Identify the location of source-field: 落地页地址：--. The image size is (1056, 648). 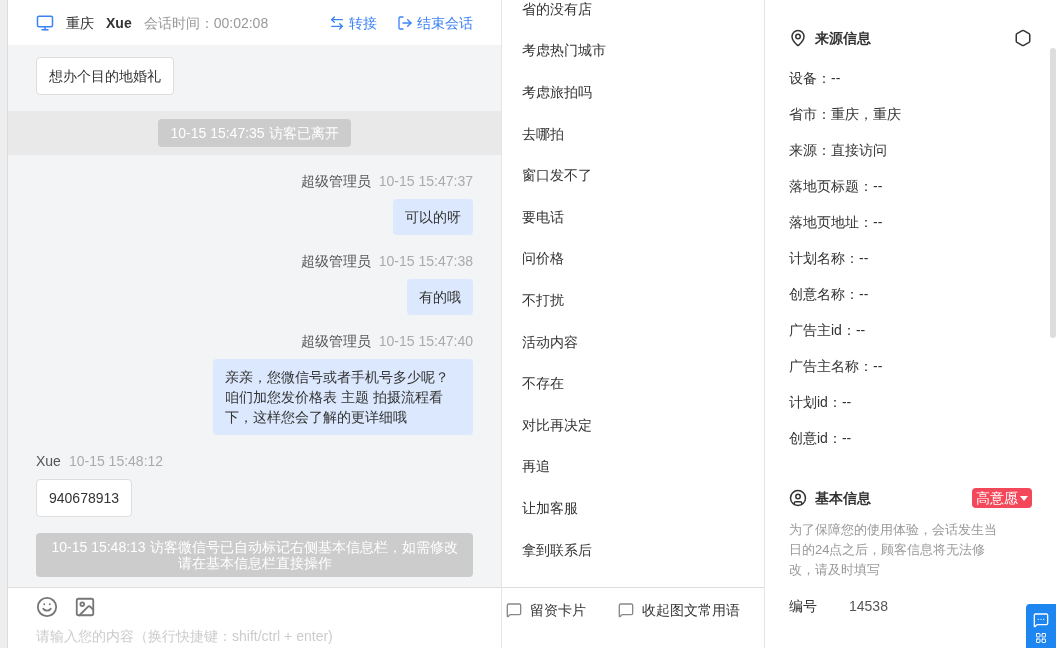
(910, 222).